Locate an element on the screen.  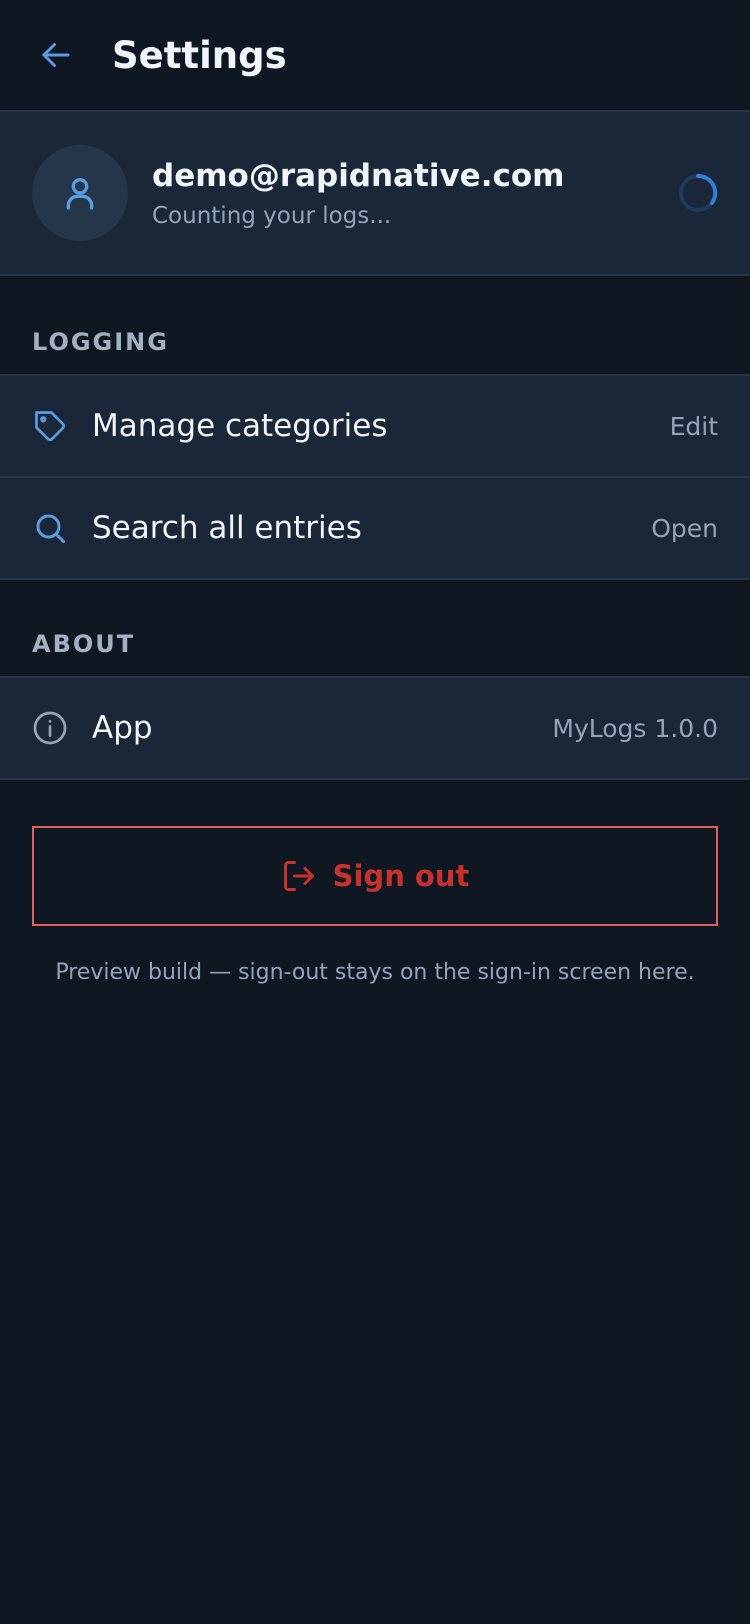
page-title: Settings is located at coordinates (199, 55).